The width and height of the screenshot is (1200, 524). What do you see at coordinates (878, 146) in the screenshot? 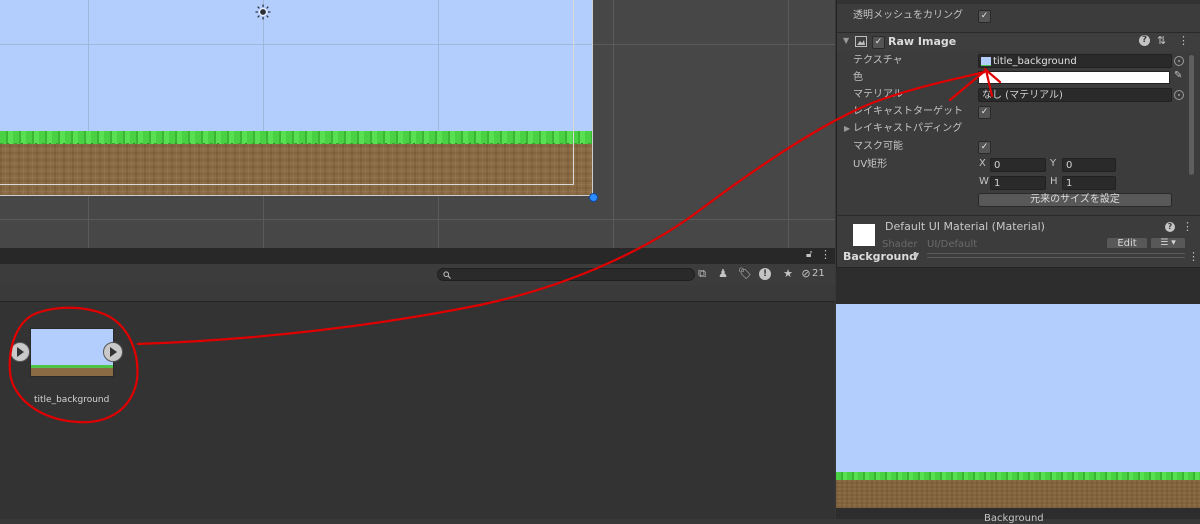
I see `maskable-label: マスク可能` at bounding box center [878, 146].